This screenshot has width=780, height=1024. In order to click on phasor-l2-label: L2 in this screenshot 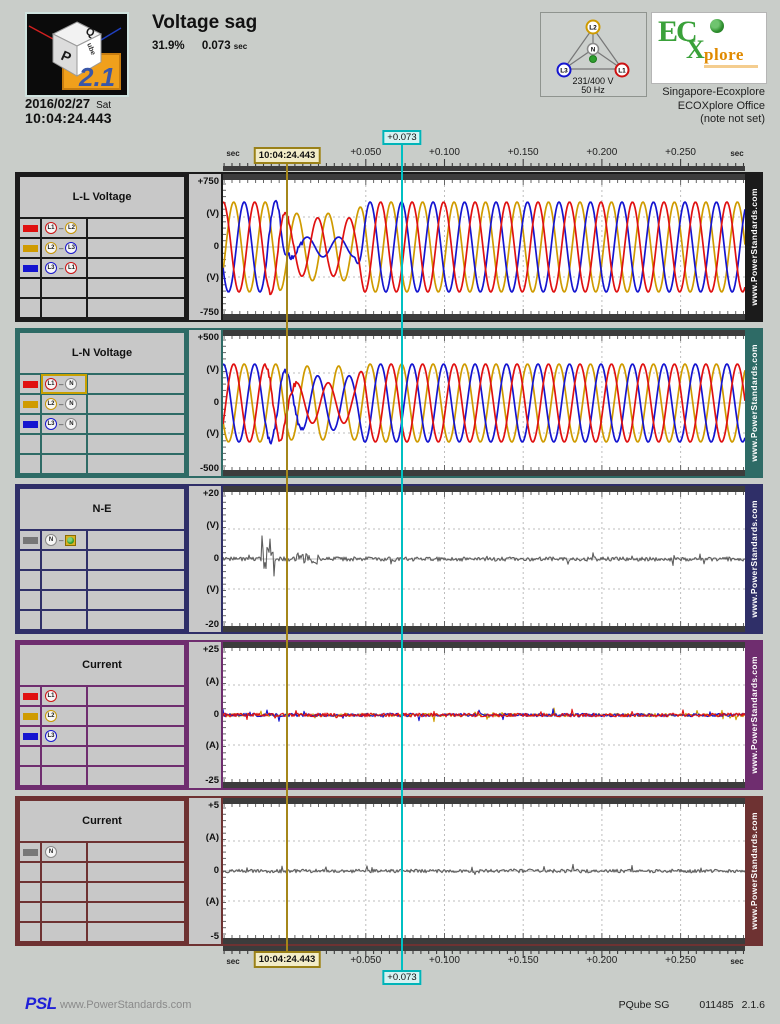, I will do `click(593, 28)`.